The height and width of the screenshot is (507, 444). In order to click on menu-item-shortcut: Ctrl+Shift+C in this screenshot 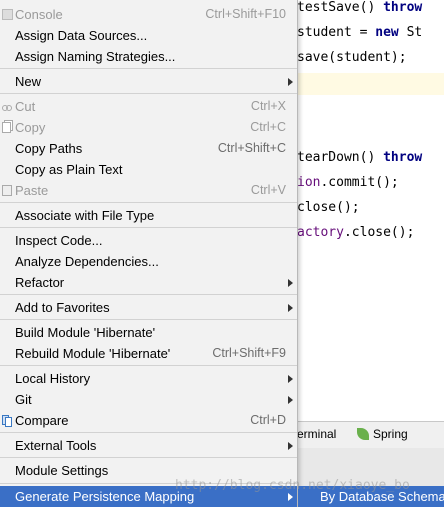, I will do `click(251, 148)`.